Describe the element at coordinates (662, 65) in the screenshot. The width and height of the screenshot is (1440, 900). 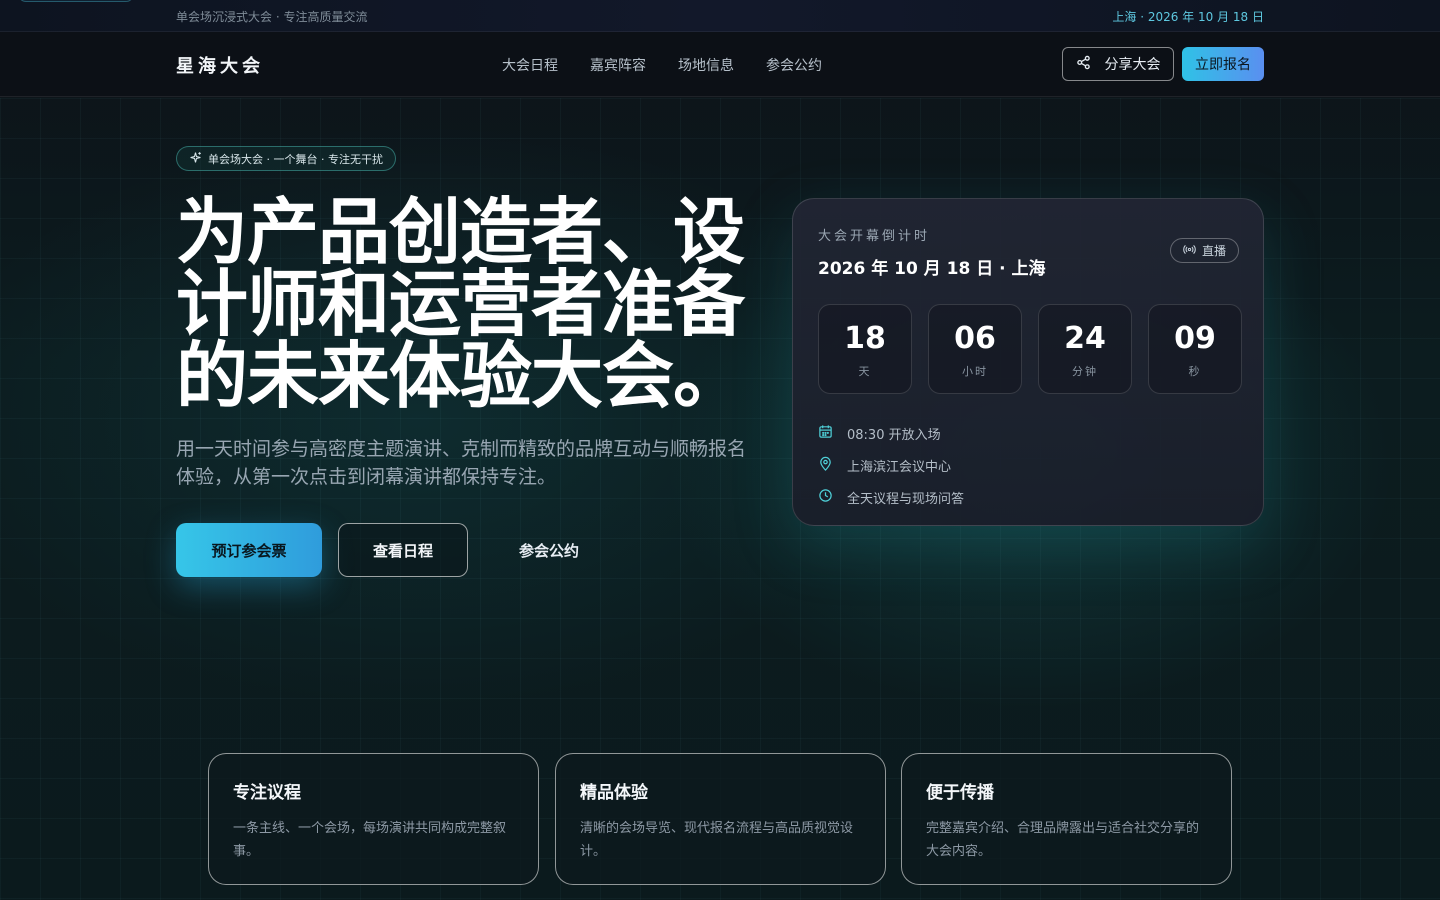
I see `nav-links: 大会日程 嘉宾阵容 场地信息 参会公约` at that location.